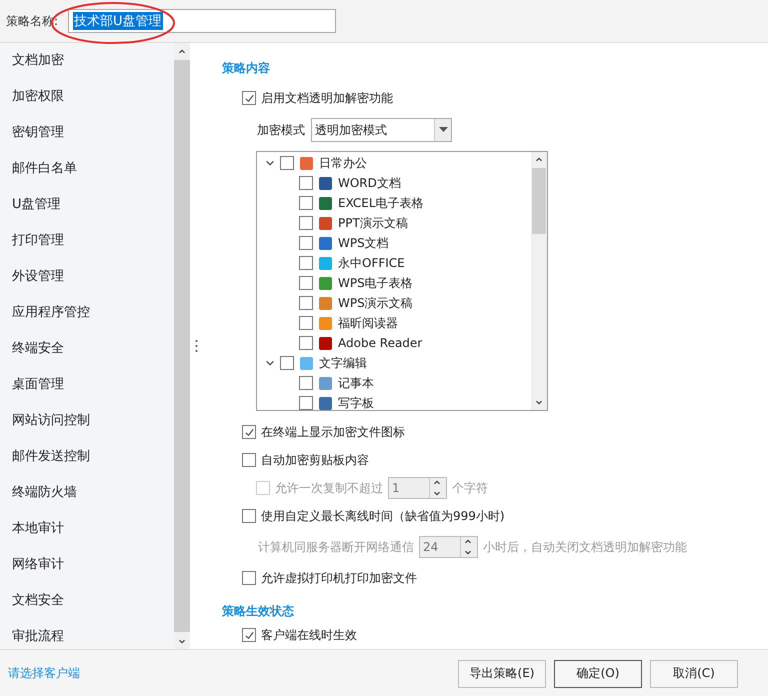 Image resolution: width=768 pixels, height=696 pixels. What do you see at coordinates (87, 385) in the screenshot?
I see `sidebar-item: 桌面管理` at bounding box center [87, 385].